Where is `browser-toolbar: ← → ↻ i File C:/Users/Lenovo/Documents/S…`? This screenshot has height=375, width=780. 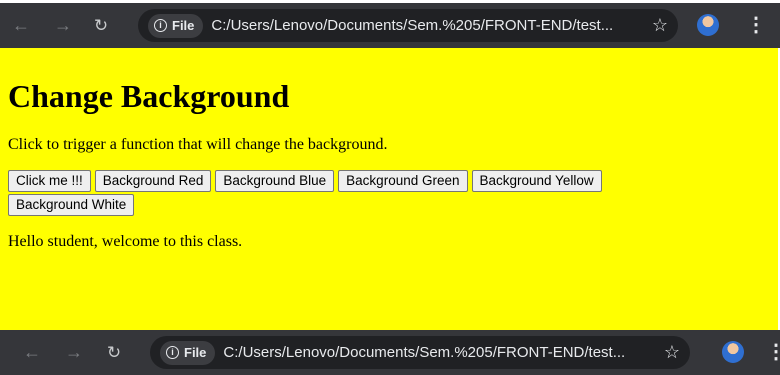 browser-toolbar: ← → ↻ i File C:/Users/Lenovo/Documents/S… is located at coordinates (390, 25).